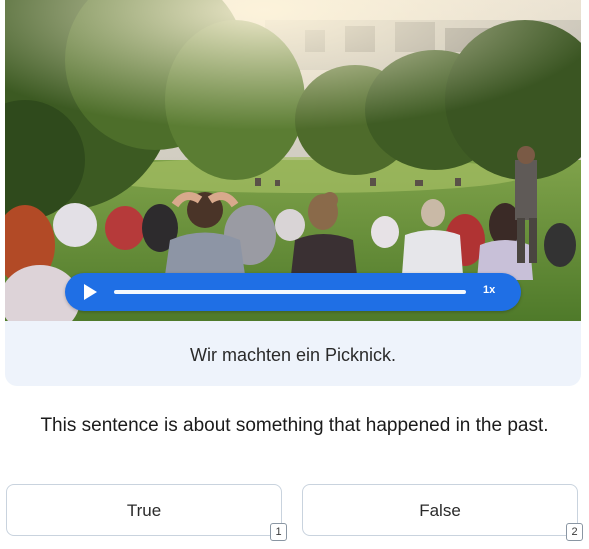 This screenshot has height=549, width=589. I want to click on shortcut-key-badge: 2, so click(574, 532).